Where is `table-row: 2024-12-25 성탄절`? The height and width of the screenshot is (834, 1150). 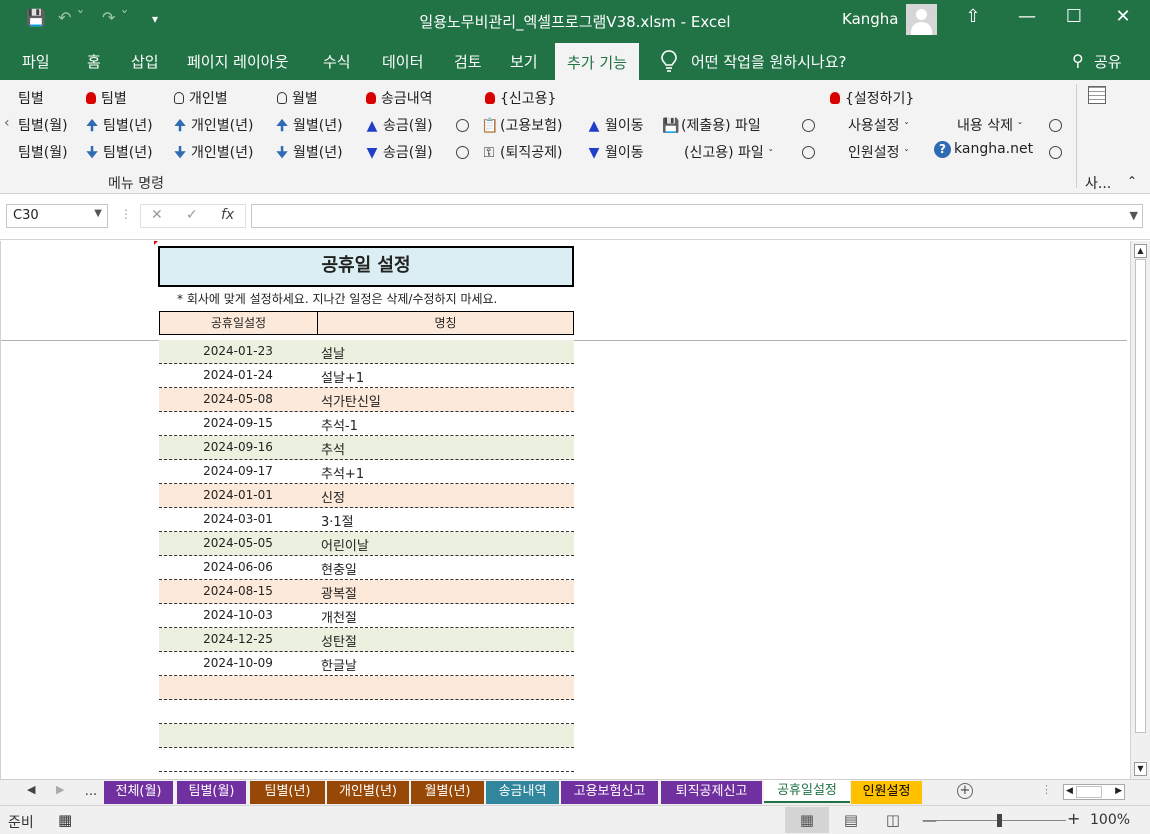
table-row: 2024-12-25 성탄절 is located at coordinates (366, 640).